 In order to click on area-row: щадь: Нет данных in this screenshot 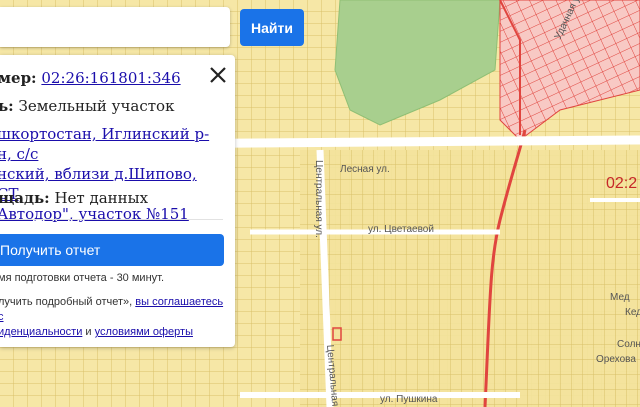, I will do `click(74, 198)`.